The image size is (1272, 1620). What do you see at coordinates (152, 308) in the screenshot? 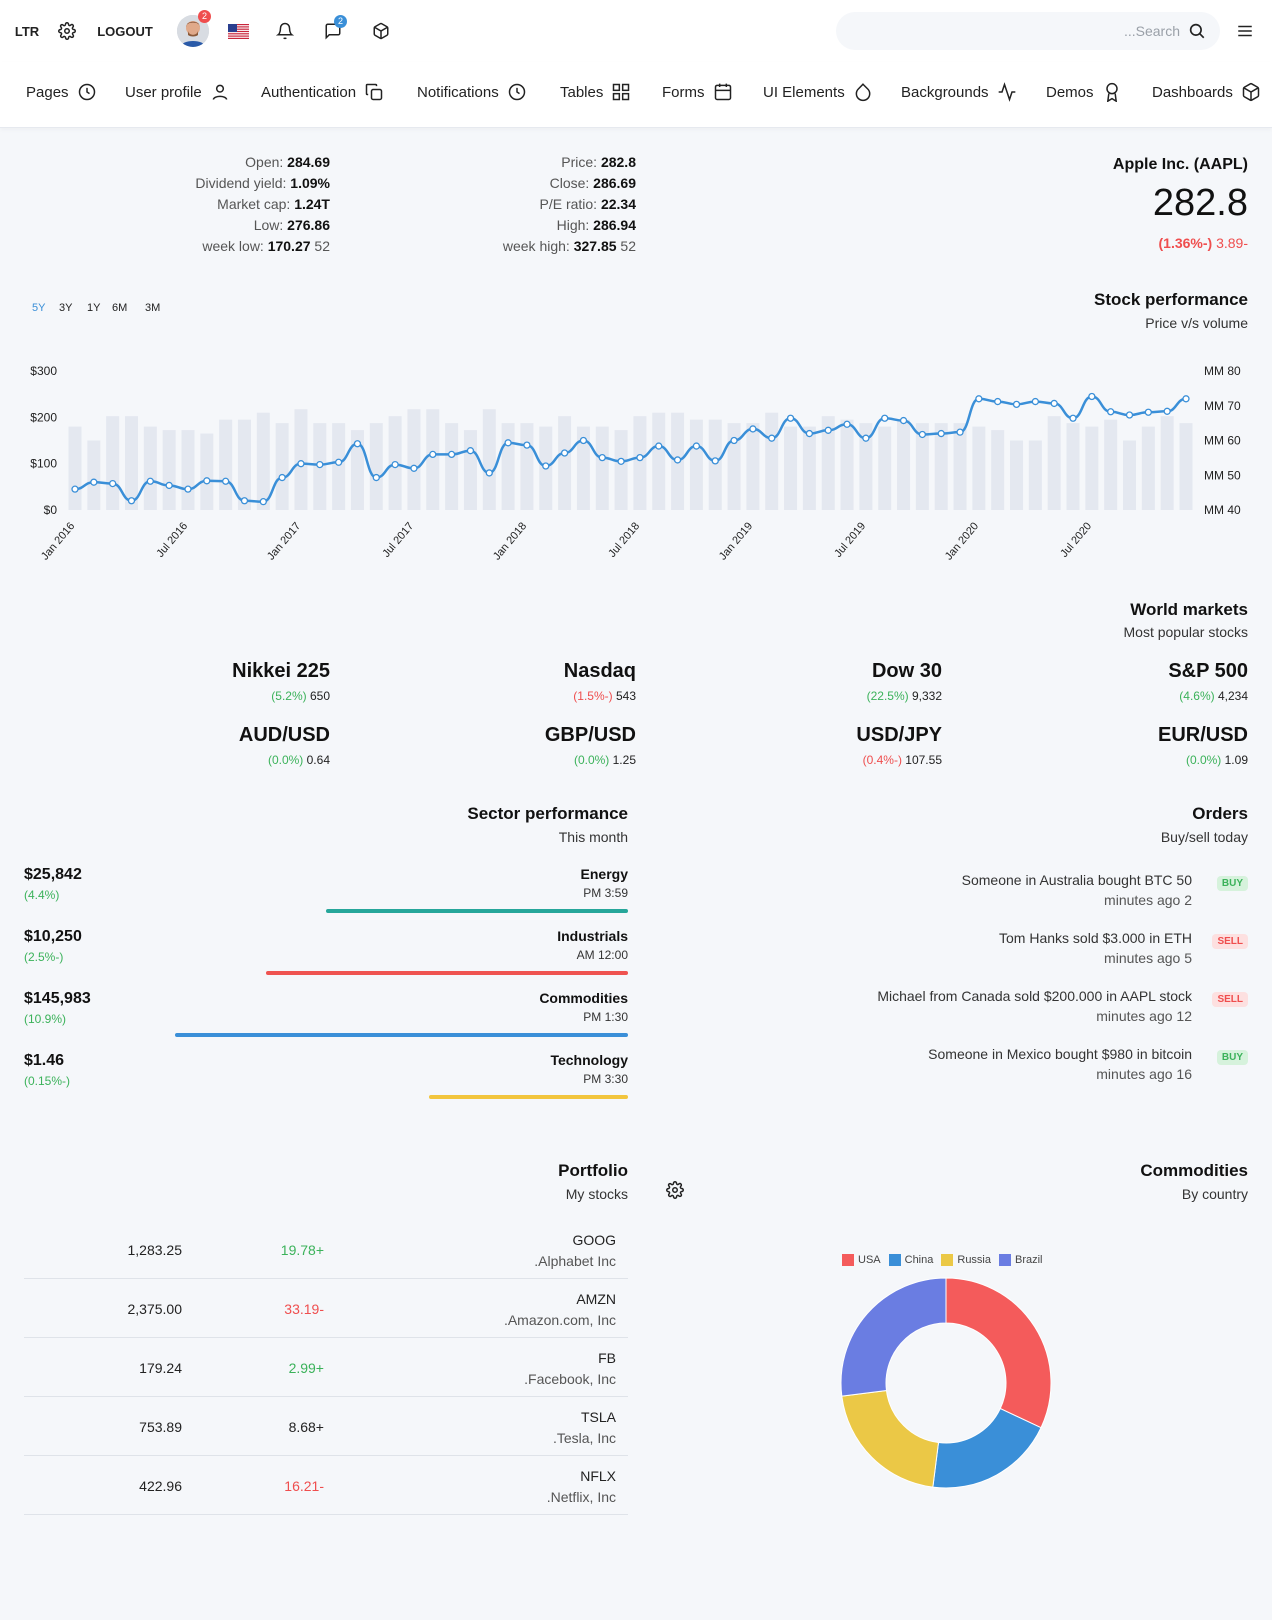
I see `range-button-3m: 3M` at bounding box center [152, 308].